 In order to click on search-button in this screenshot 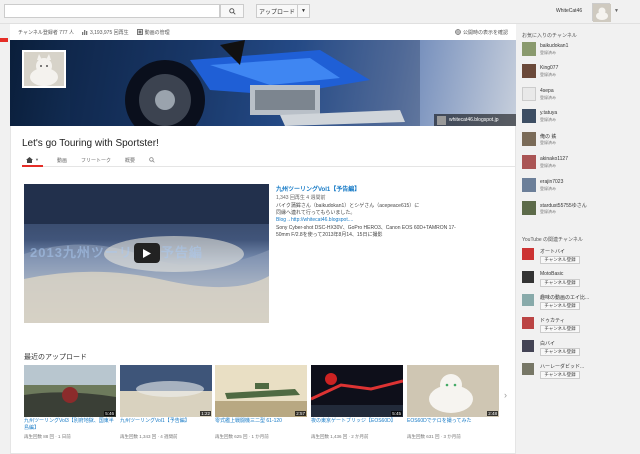, I will do `click(232, 11)`.